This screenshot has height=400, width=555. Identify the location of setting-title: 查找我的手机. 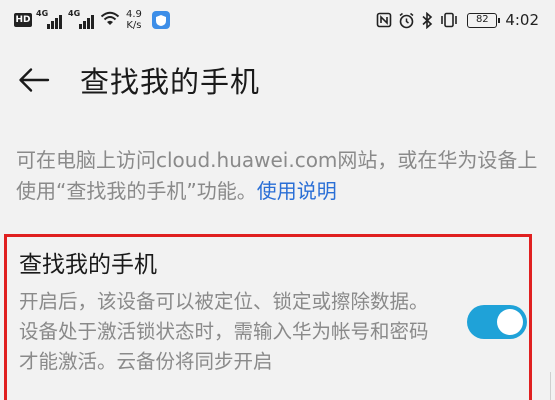
(88, 265).